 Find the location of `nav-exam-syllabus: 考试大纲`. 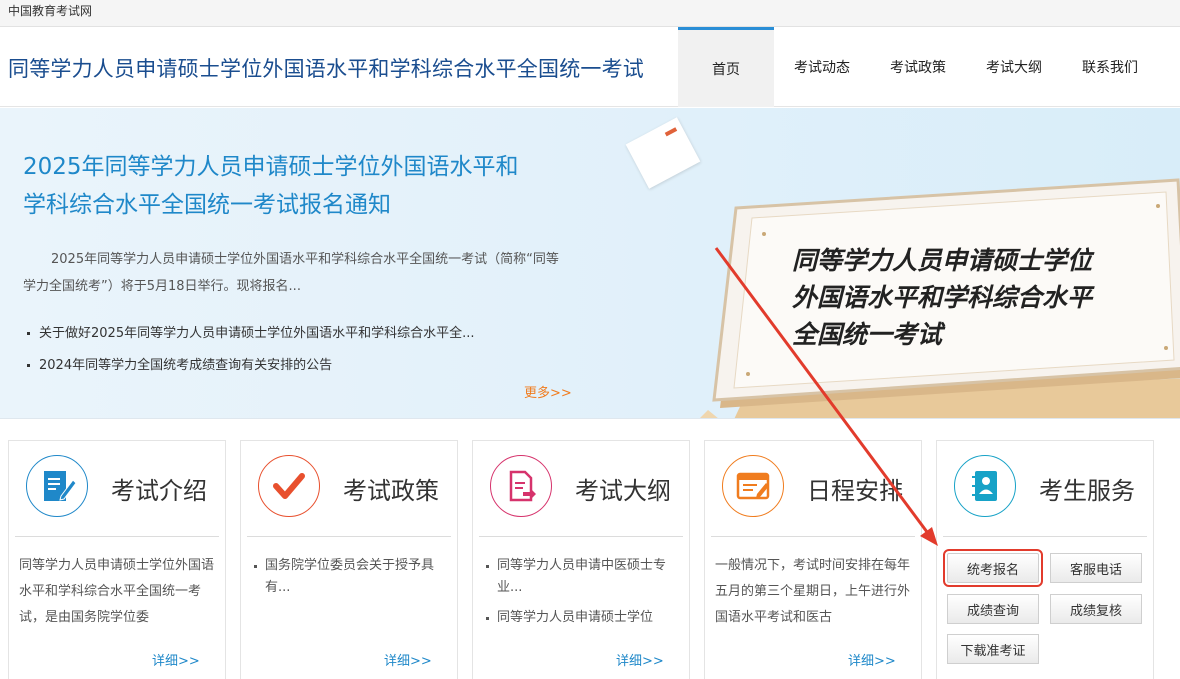

nav-exam-syllabus: 考试大纲 is located at coordinates (1014, 67).